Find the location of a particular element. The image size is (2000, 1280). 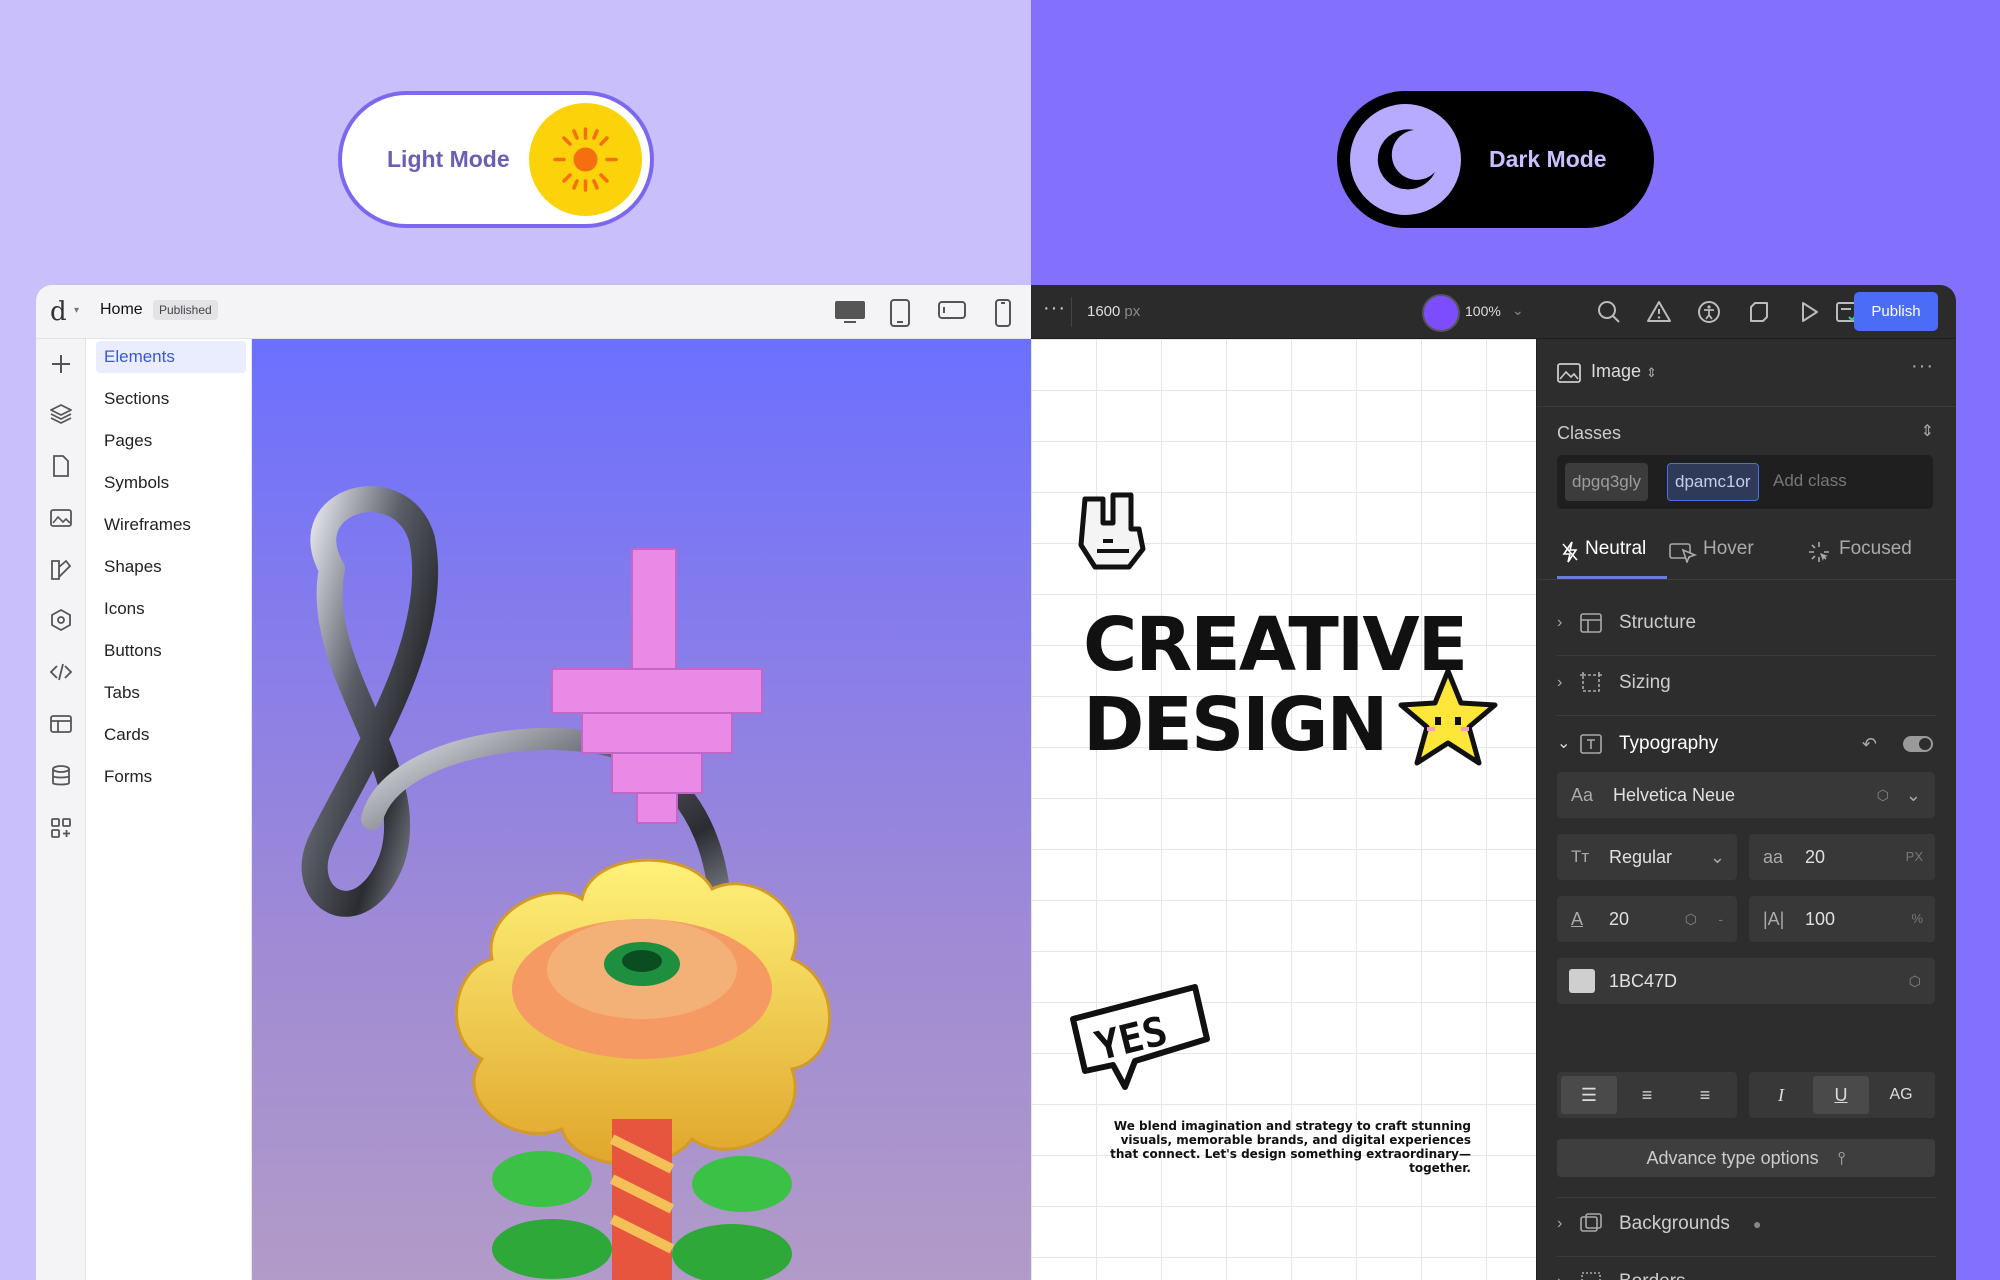

page-name: Home is located at coordinates (121, 310).